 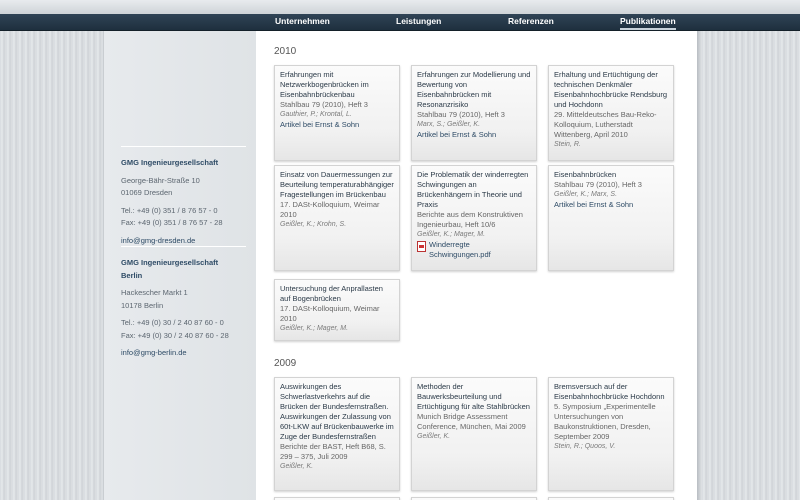 I want to click on year-heading-2010: 2010, so click(x=285, y=51).